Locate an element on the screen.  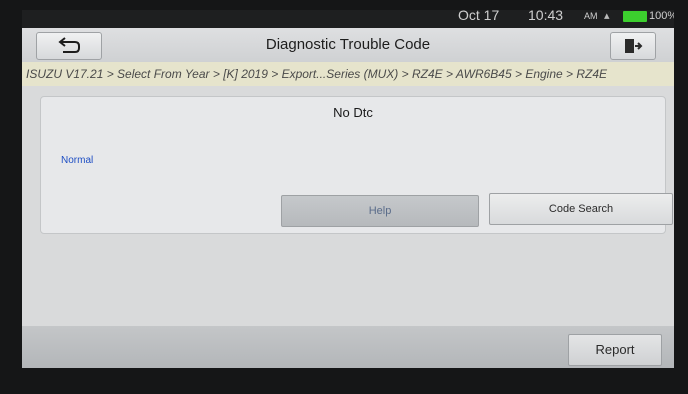
wifi-icon: ▴ is located at coordinates (607, 16).